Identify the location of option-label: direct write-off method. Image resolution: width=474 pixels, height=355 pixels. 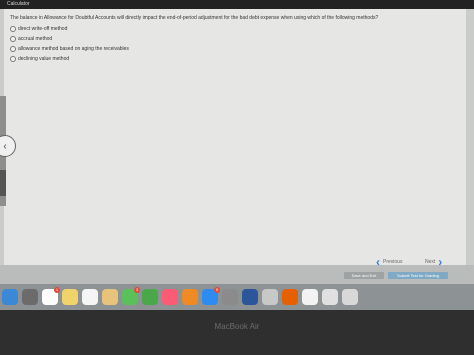
(43, 28).